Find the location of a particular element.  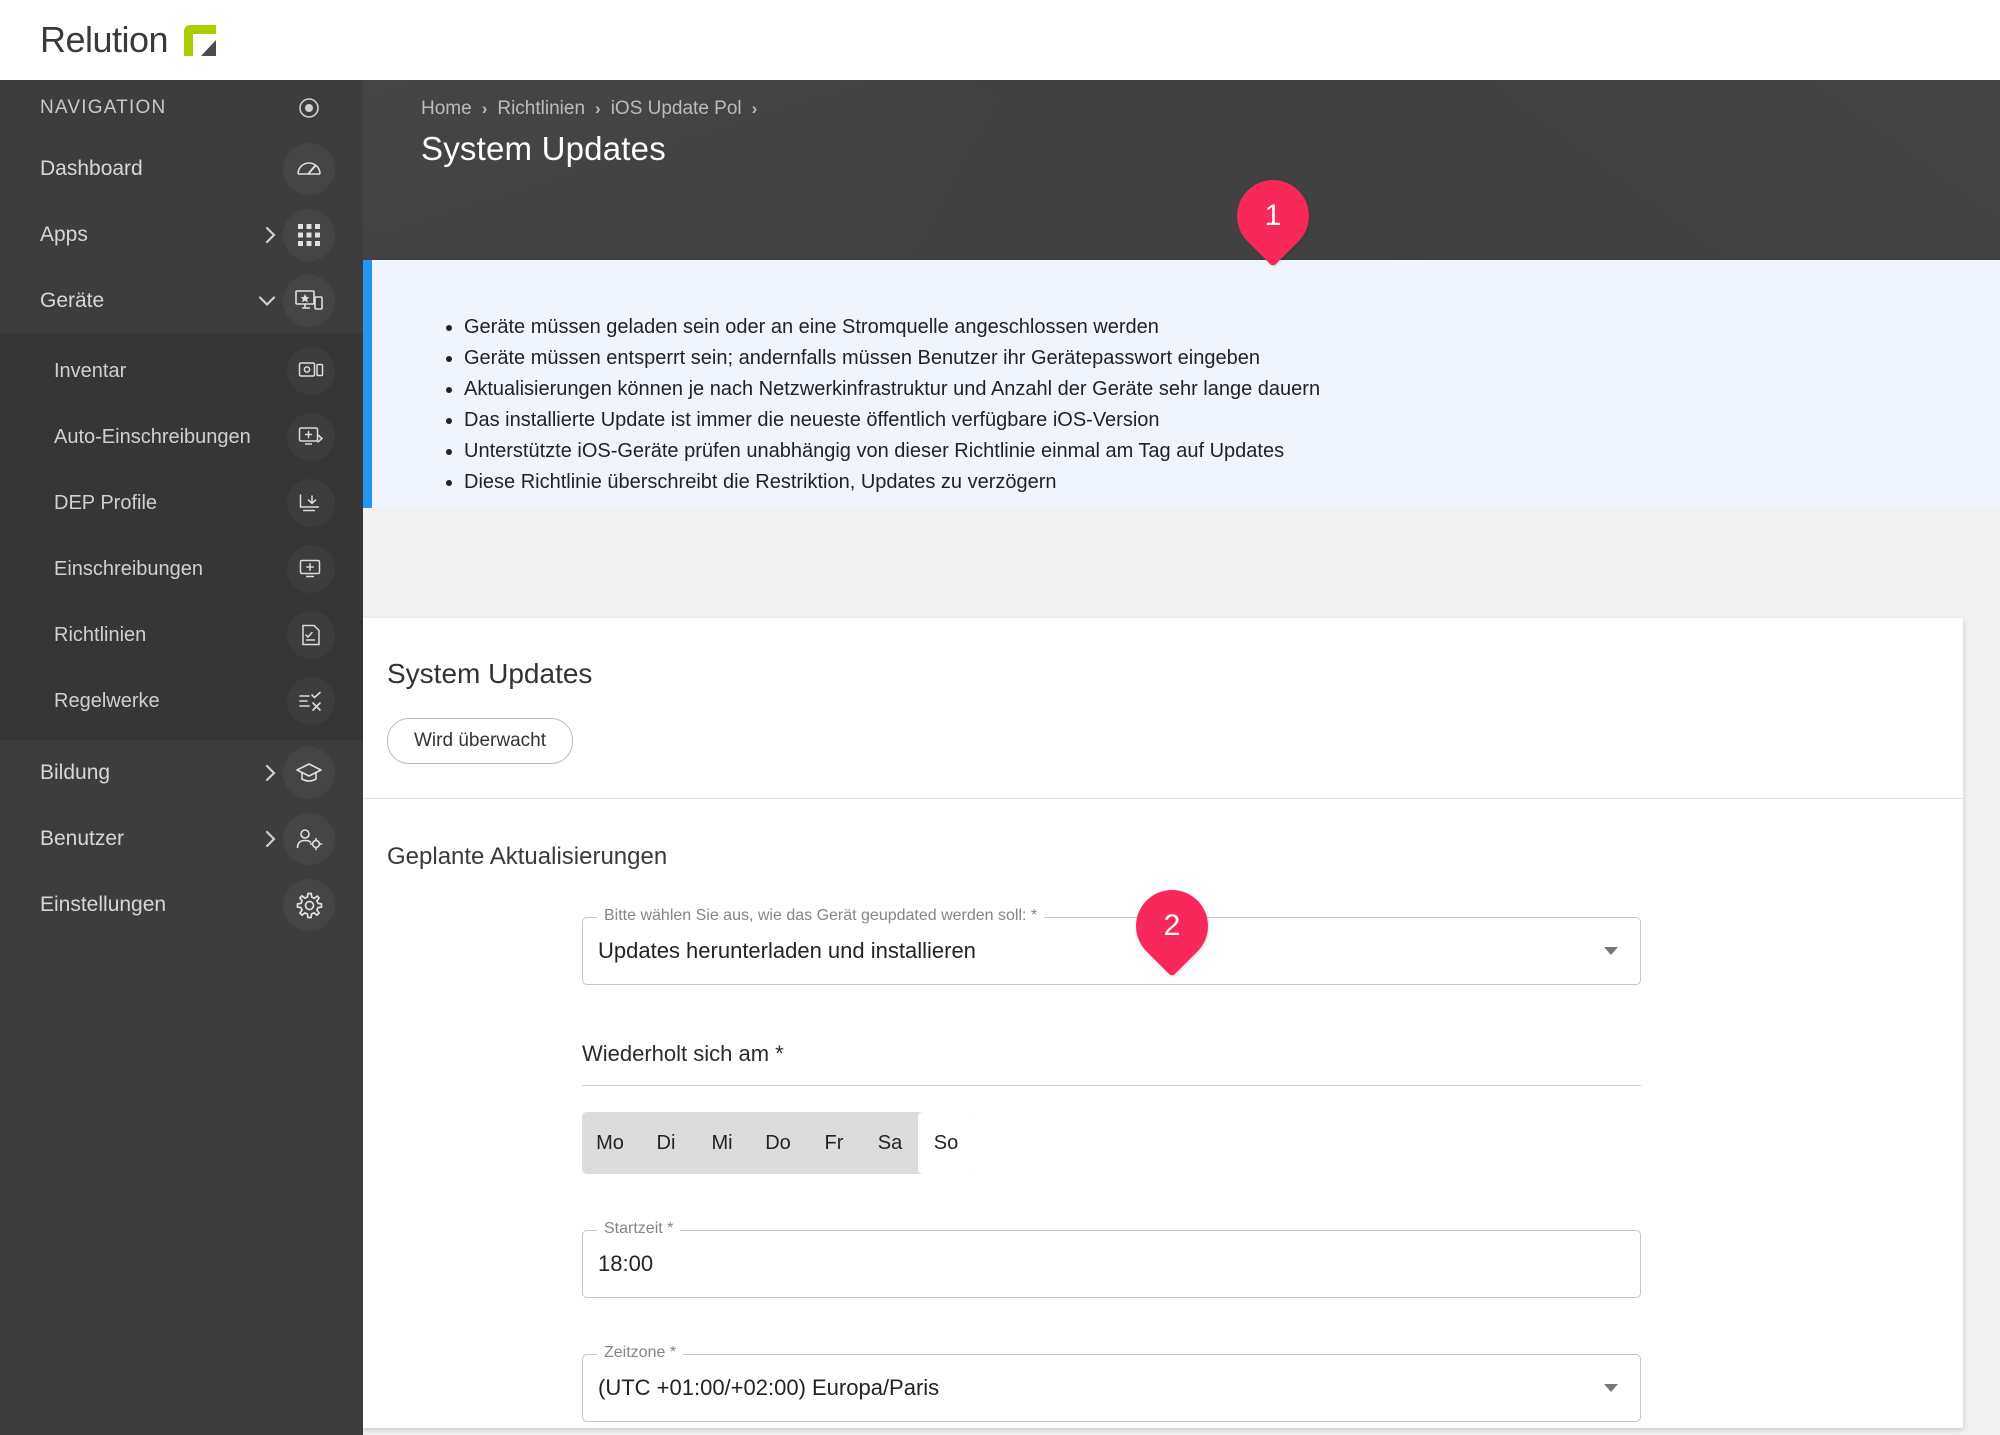

repeats-on-underline is located at coordinates (1111, 1085).